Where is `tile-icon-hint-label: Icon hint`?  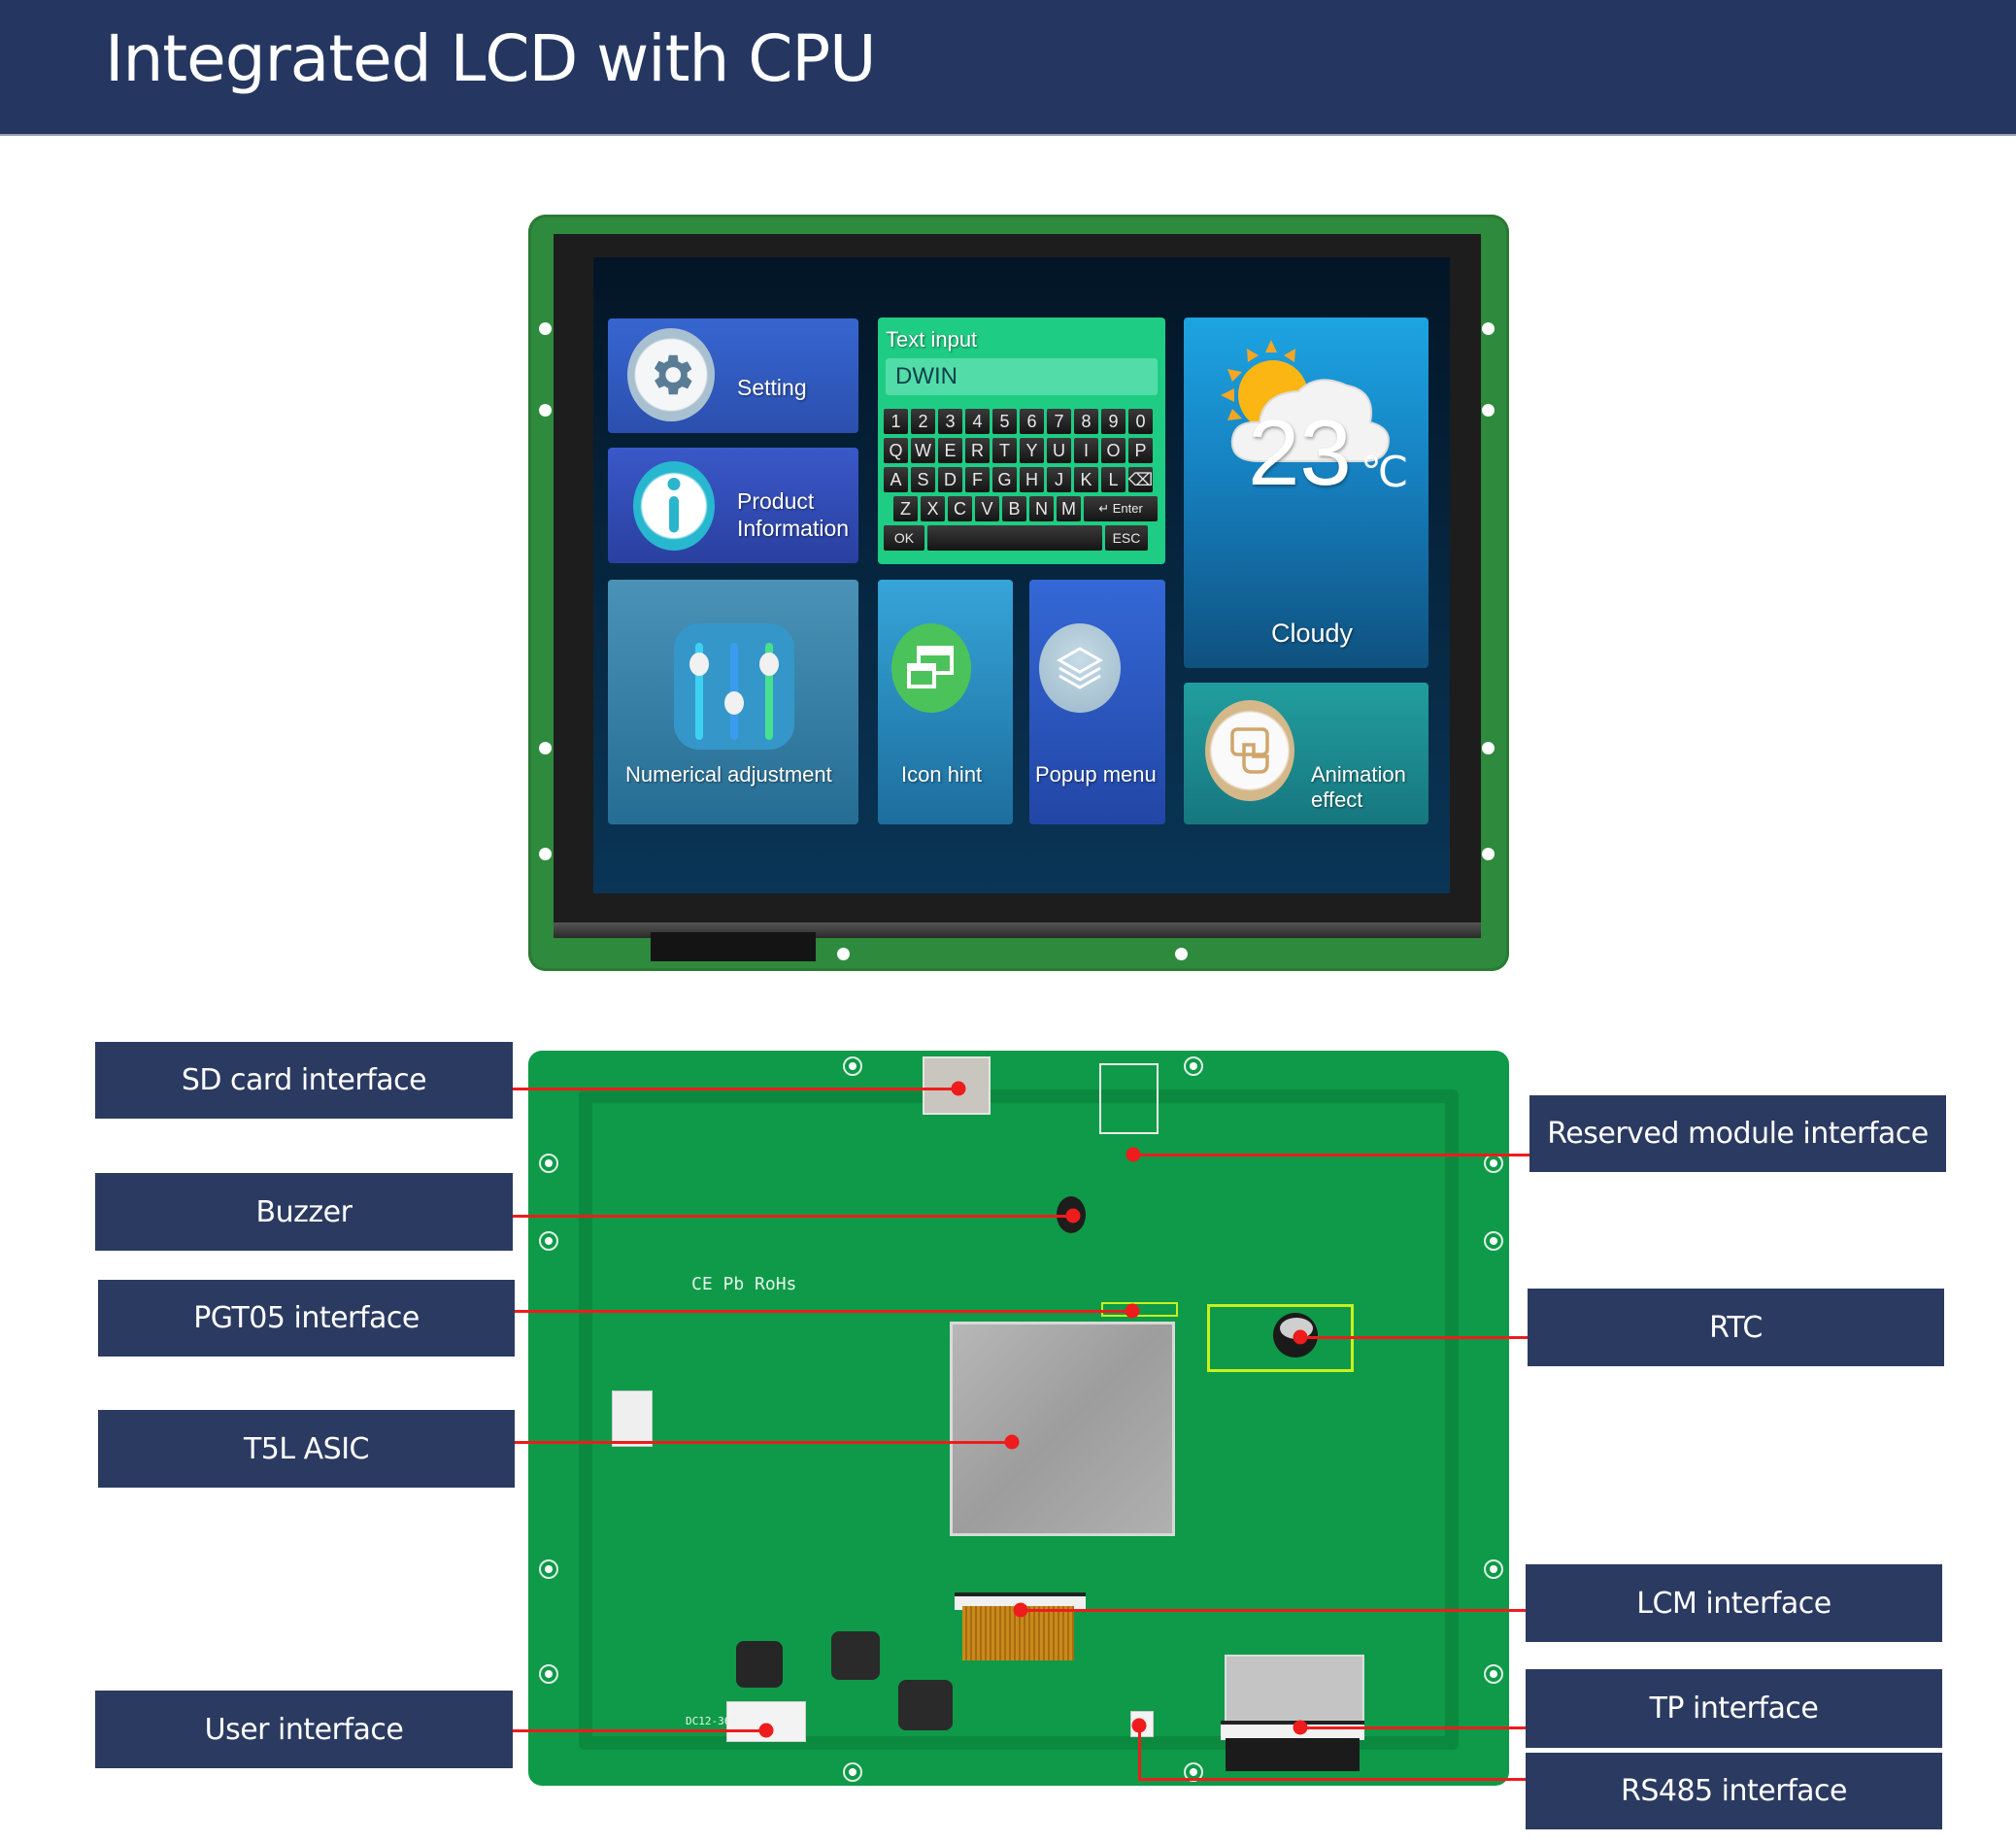
tile-icon-hint-label: Icon hint is located at coordinates (942, 774).